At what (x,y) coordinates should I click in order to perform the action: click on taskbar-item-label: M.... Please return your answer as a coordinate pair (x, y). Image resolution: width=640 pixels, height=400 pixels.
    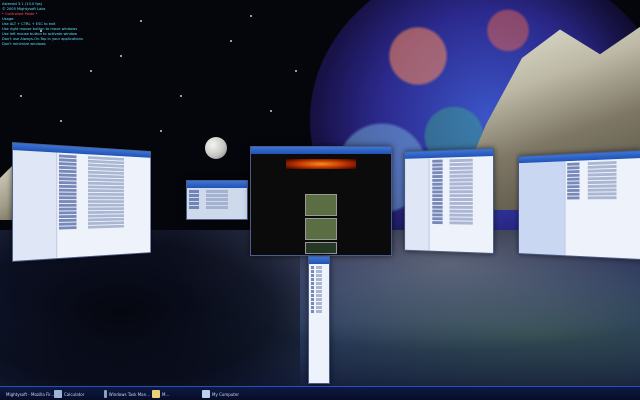
    Looking at the image, I should click on (166, 394).